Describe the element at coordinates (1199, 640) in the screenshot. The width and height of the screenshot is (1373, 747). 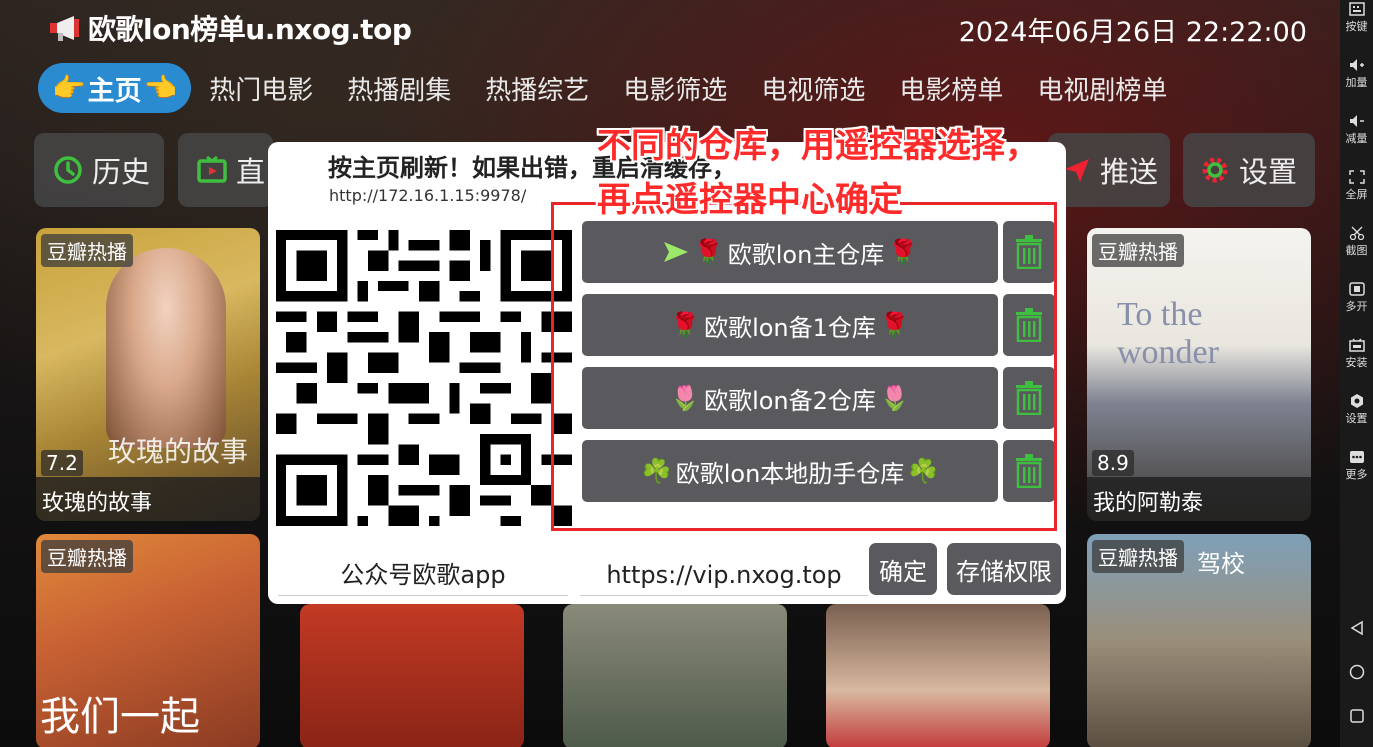
I see `poster-card: 豆瓣热播 驾校` at that location.